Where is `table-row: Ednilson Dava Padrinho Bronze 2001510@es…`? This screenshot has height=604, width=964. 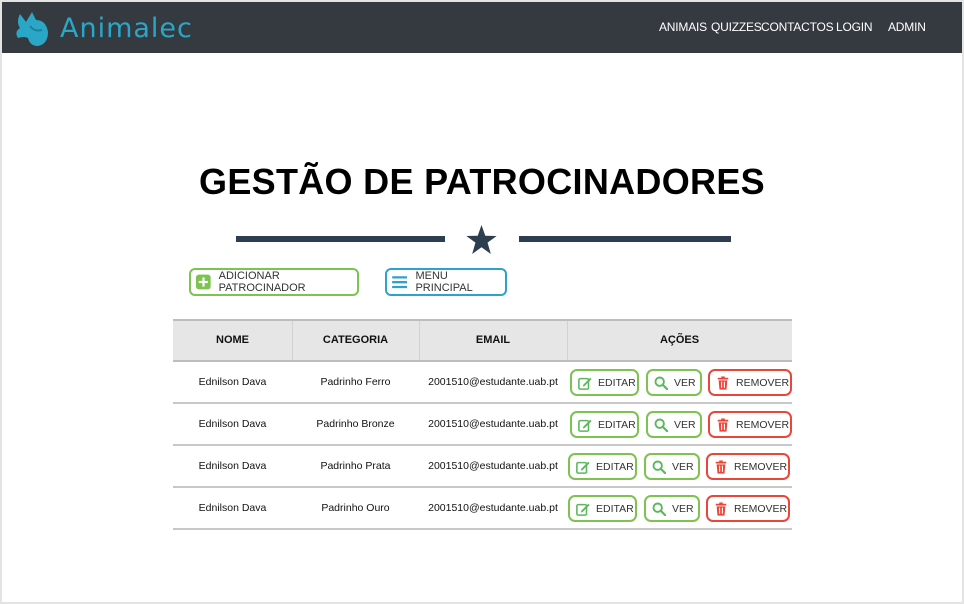
table-row: Ednilson Dava Padrinho Bronze 2001510@es… is located at coordinates (482, 425).